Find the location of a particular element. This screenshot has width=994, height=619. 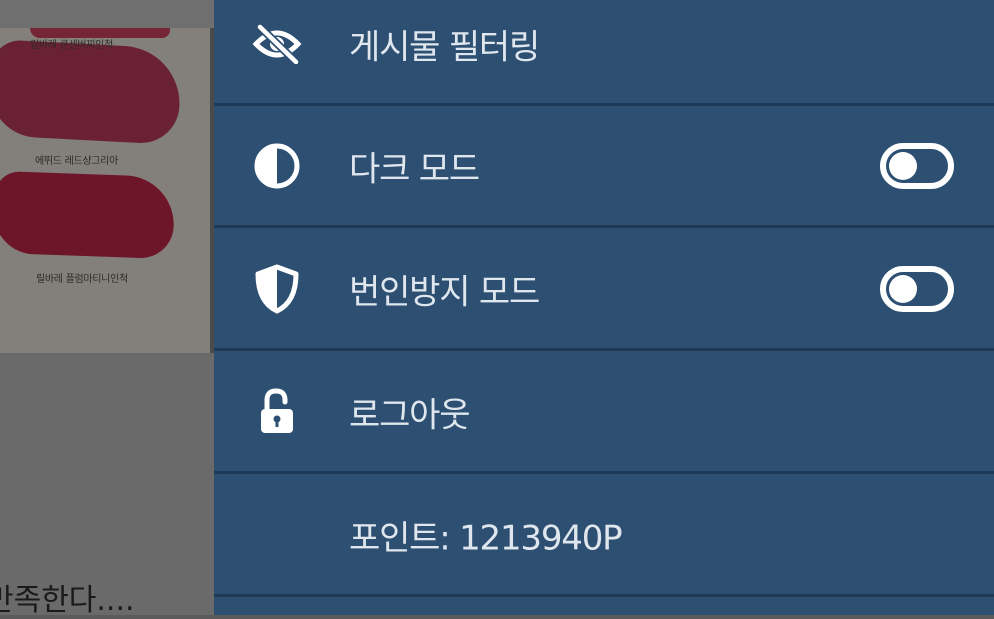

post-photo: 릴바레 쿤센버찌인척 에뛰드 레드샹그리아 릴바레 플럼마티니인척 is located at coordinates (107, 190).